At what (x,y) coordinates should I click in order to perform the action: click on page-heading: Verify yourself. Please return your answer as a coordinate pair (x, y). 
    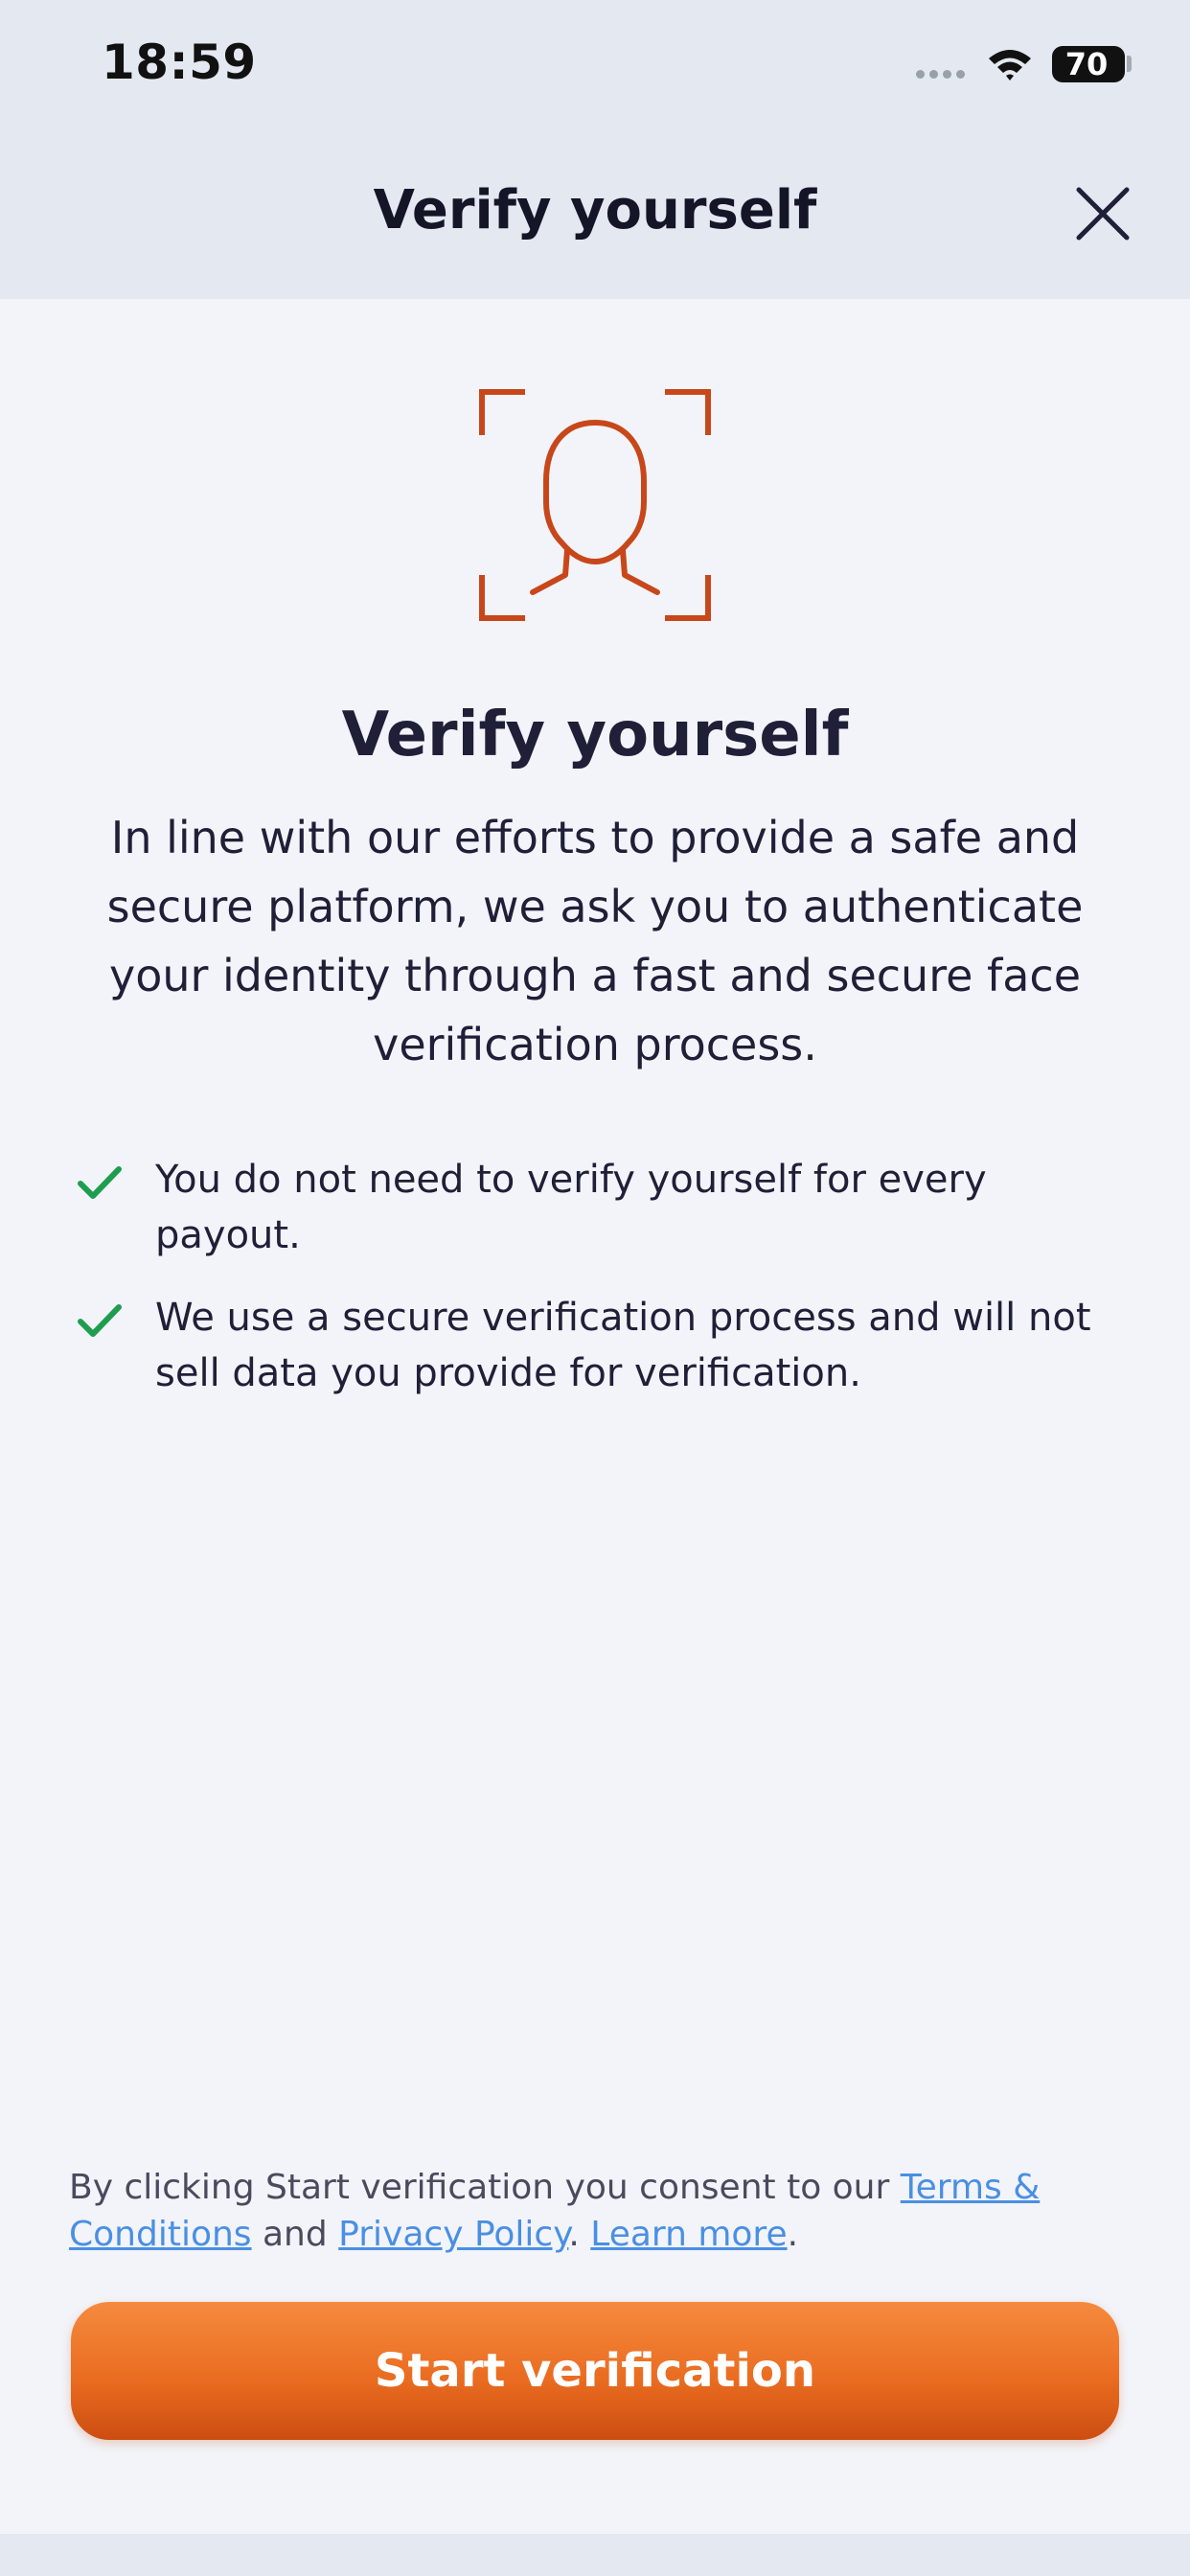
    Looking at the image, I should click on (595, 735).